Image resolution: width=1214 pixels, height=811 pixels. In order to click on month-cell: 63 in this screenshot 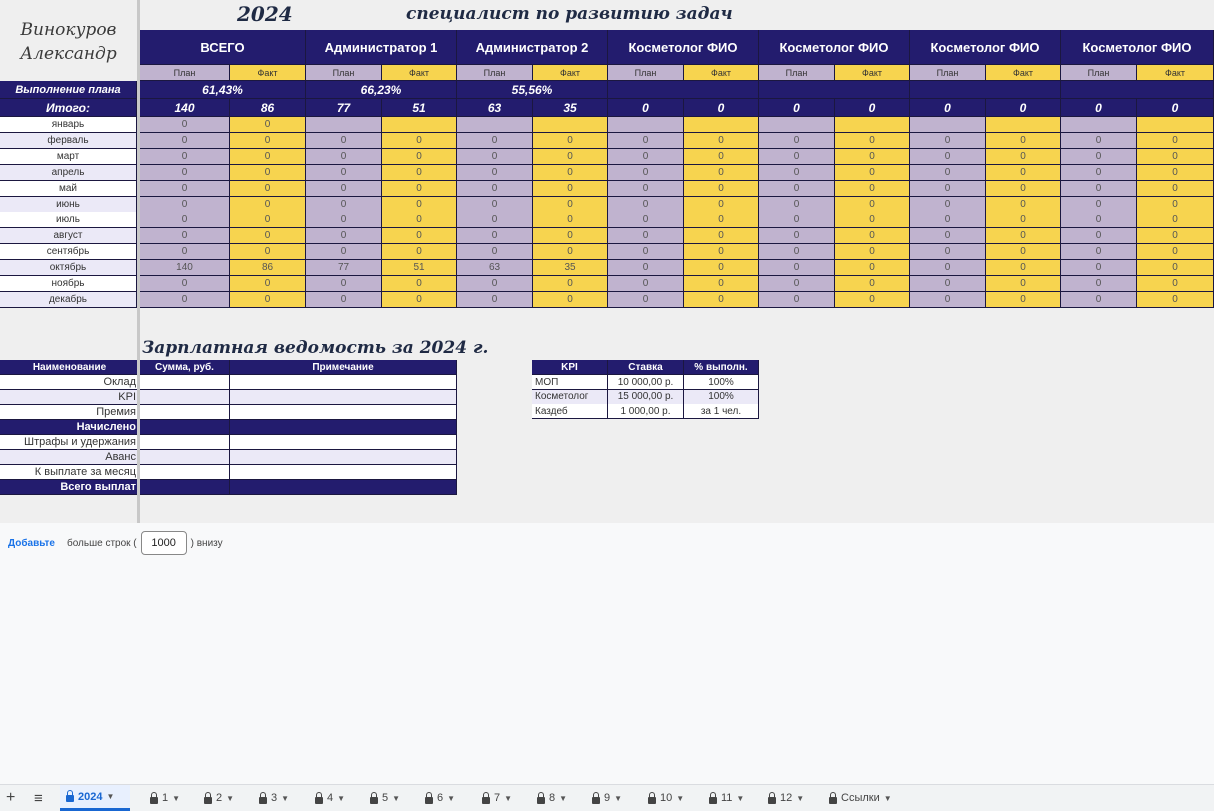, I will do `click(495, 268)`.